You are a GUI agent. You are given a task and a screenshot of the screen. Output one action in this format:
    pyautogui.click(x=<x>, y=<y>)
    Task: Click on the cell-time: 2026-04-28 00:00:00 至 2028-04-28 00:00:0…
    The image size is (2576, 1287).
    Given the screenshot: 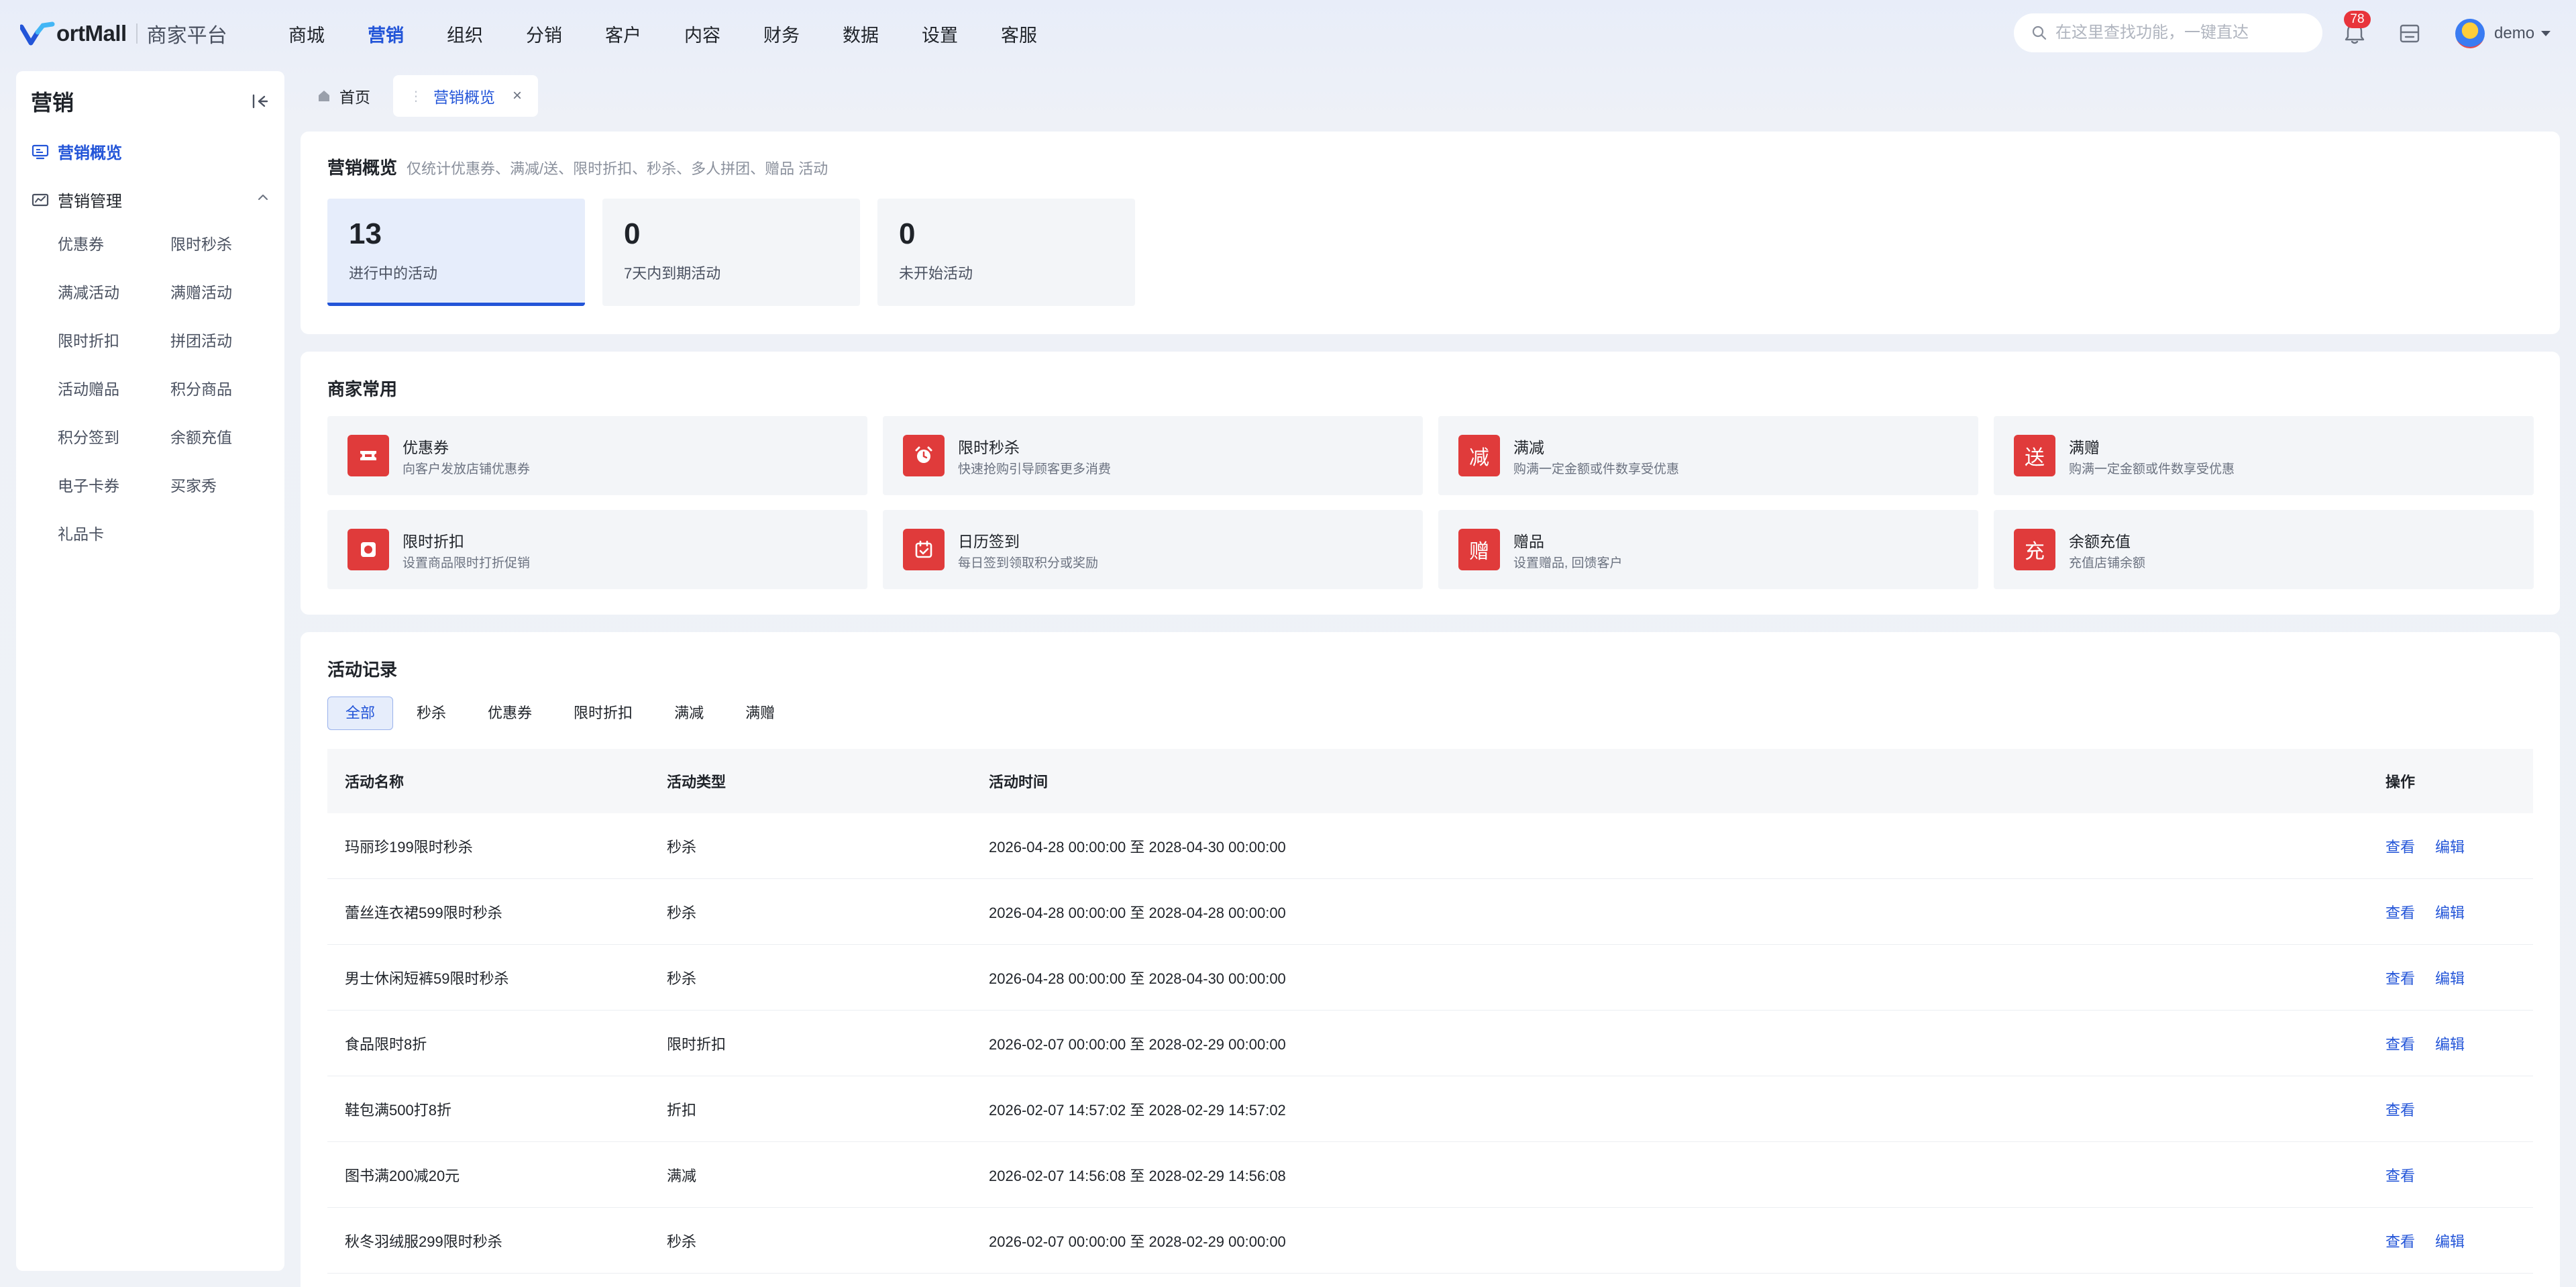 What is the action you would take?
    pyautogui.click(x=1137, y=912)
    